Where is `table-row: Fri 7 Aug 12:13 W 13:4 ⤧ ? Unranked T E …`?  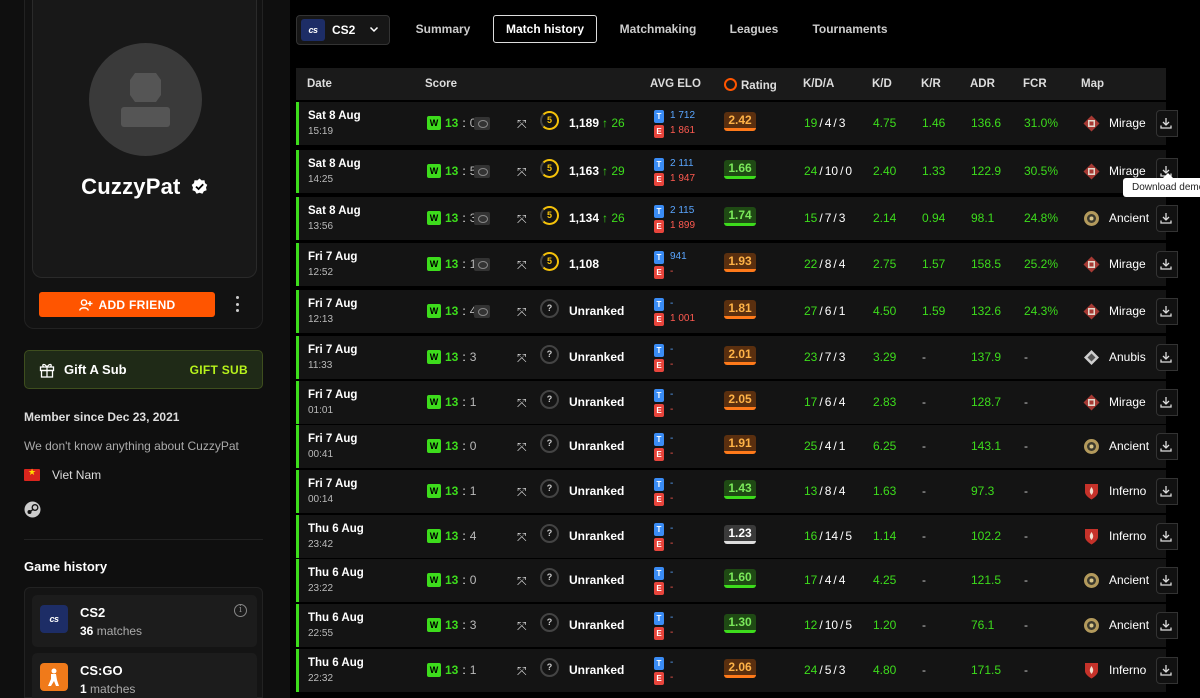
table-row: Fri 7 Aug 12:13 W 13:4 ⤧ ? Unranked T E … is located at coordinates (737, 311).